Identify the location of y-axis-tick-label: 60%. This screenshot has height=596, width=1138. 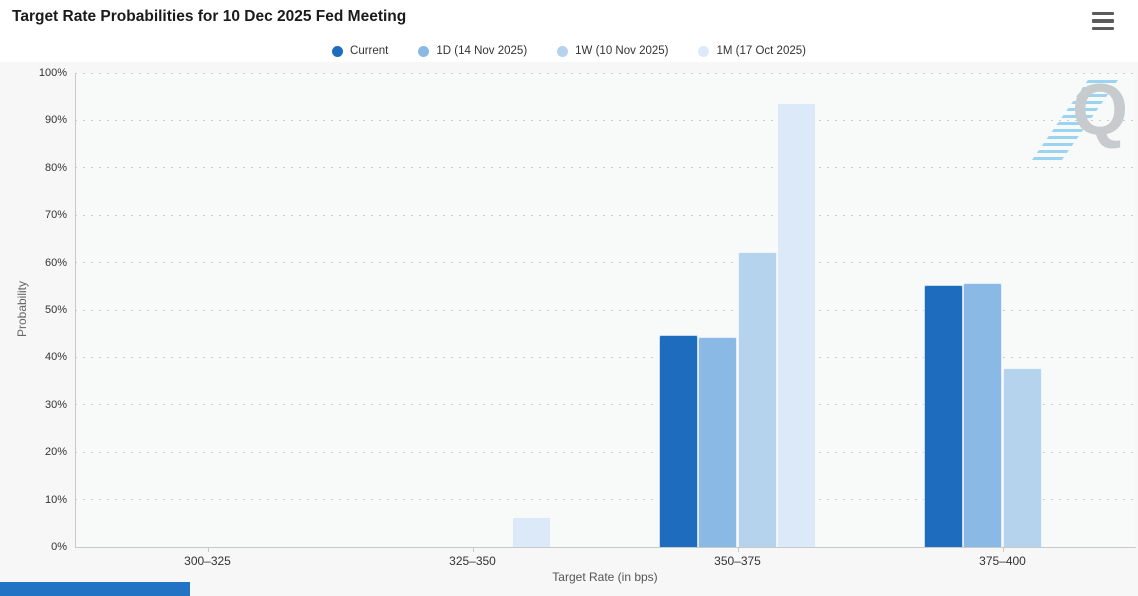
(55, 262).